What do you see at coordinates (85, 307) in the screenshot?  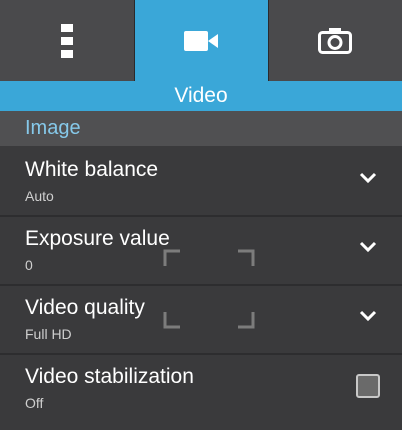 I see `setting-title: Video quality` at bounding box center [85, 307].